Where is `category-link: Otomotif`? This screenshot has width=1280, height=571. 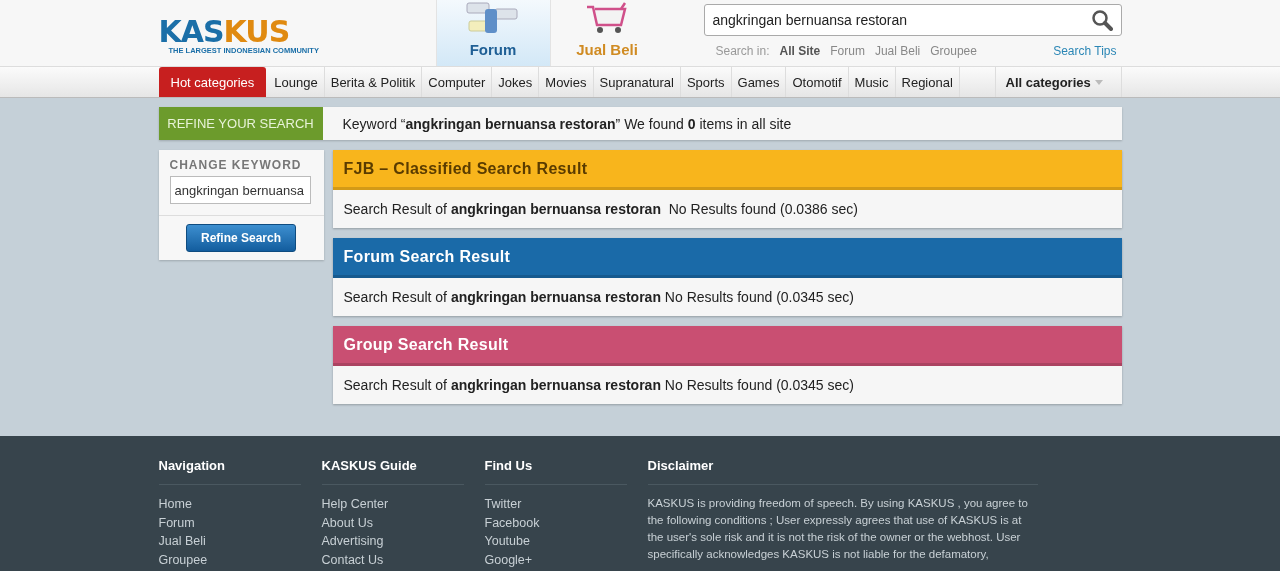 category-link: Otomotif is located at coordinates (817, 82).